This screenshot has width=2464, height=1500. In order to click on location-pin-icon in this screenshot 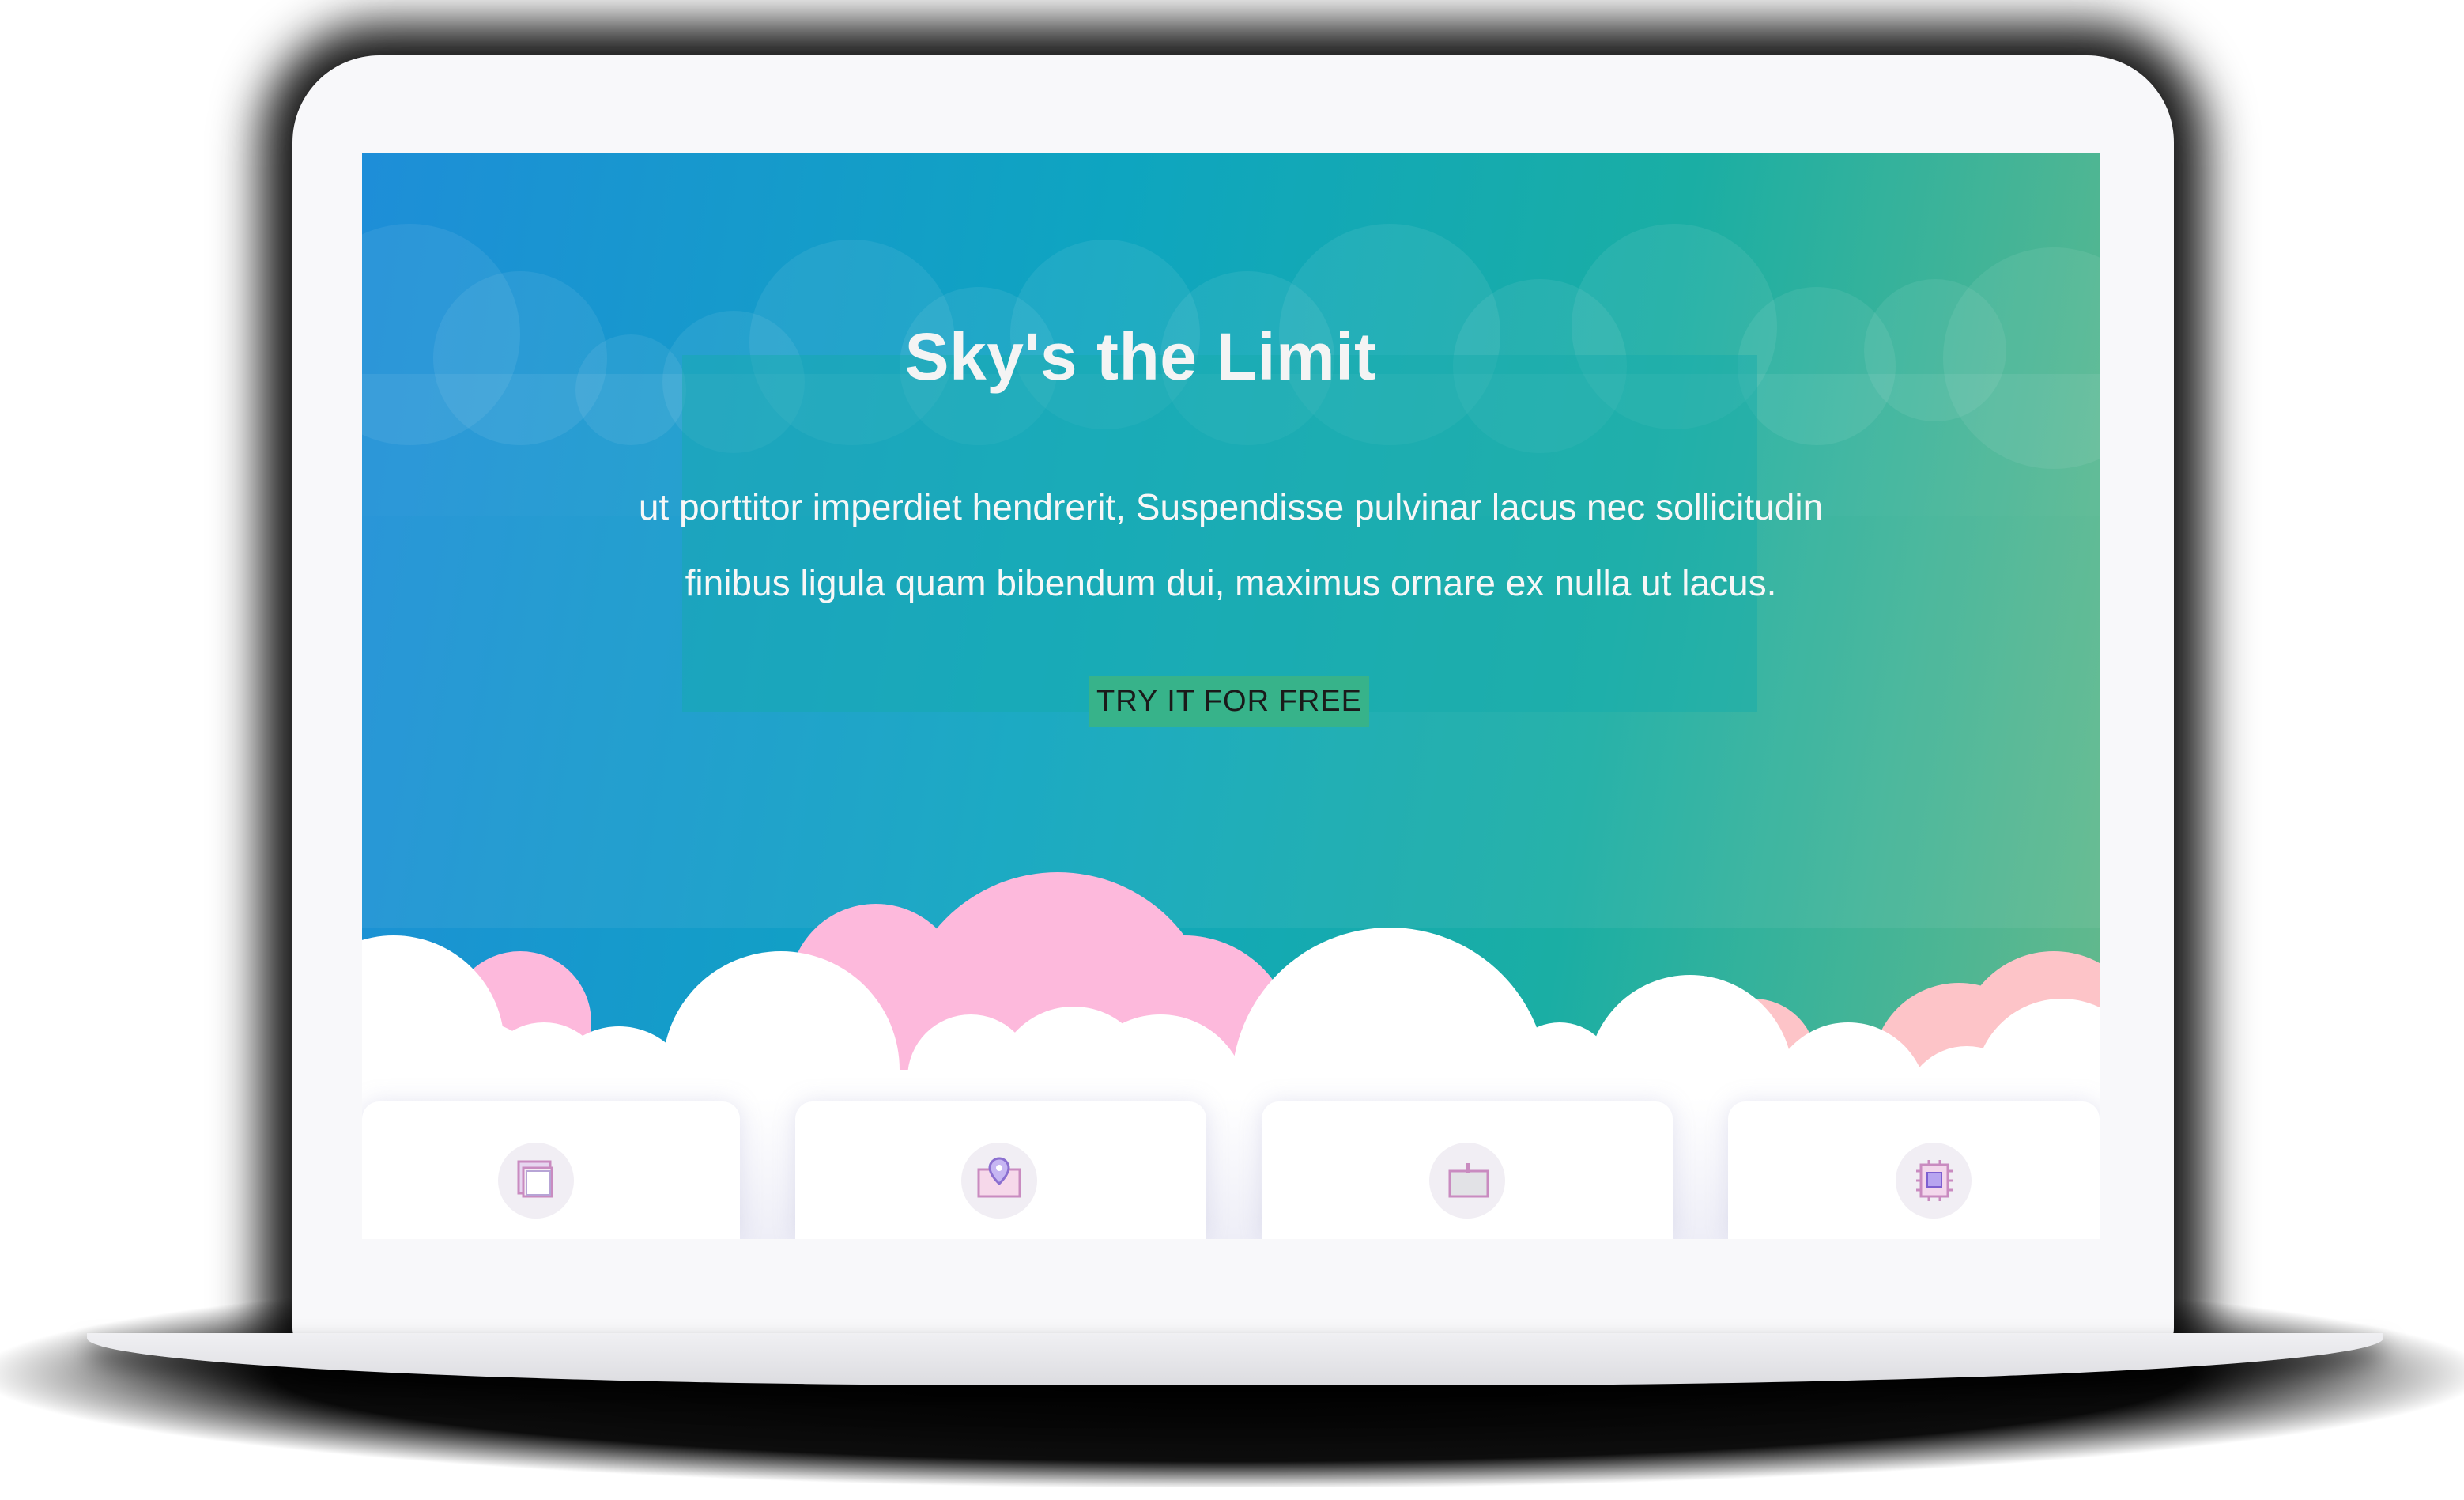, I will do `click(999, 1181)`.